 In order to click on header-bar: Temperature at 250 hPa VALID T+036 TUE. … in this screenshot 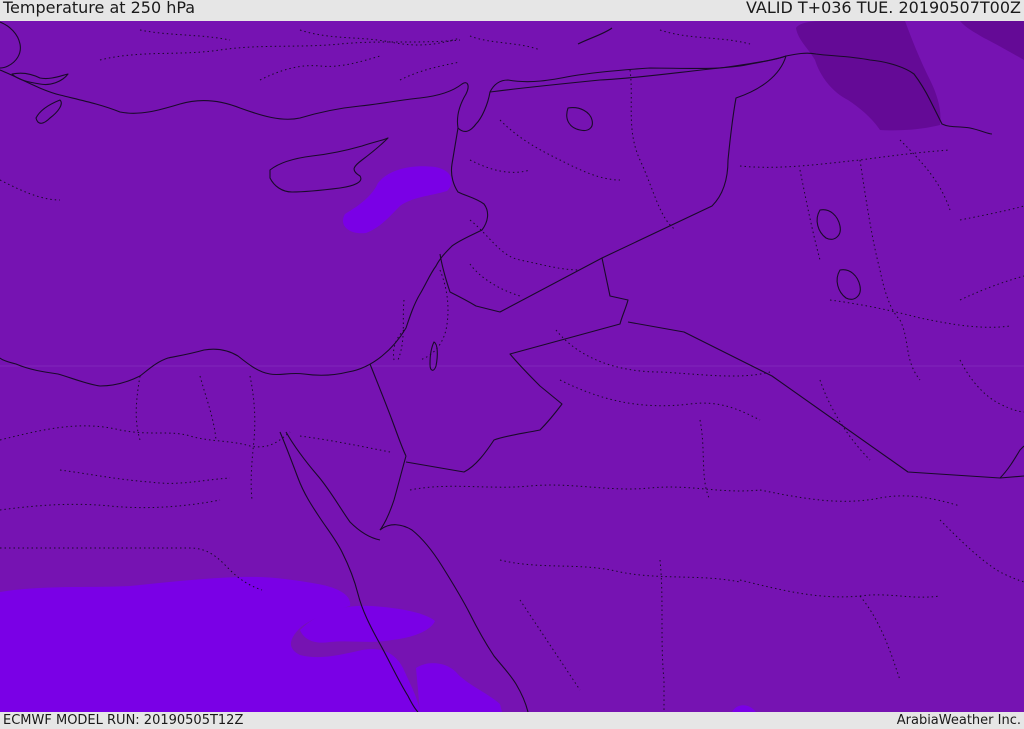, I will do `click(512, 10)`.